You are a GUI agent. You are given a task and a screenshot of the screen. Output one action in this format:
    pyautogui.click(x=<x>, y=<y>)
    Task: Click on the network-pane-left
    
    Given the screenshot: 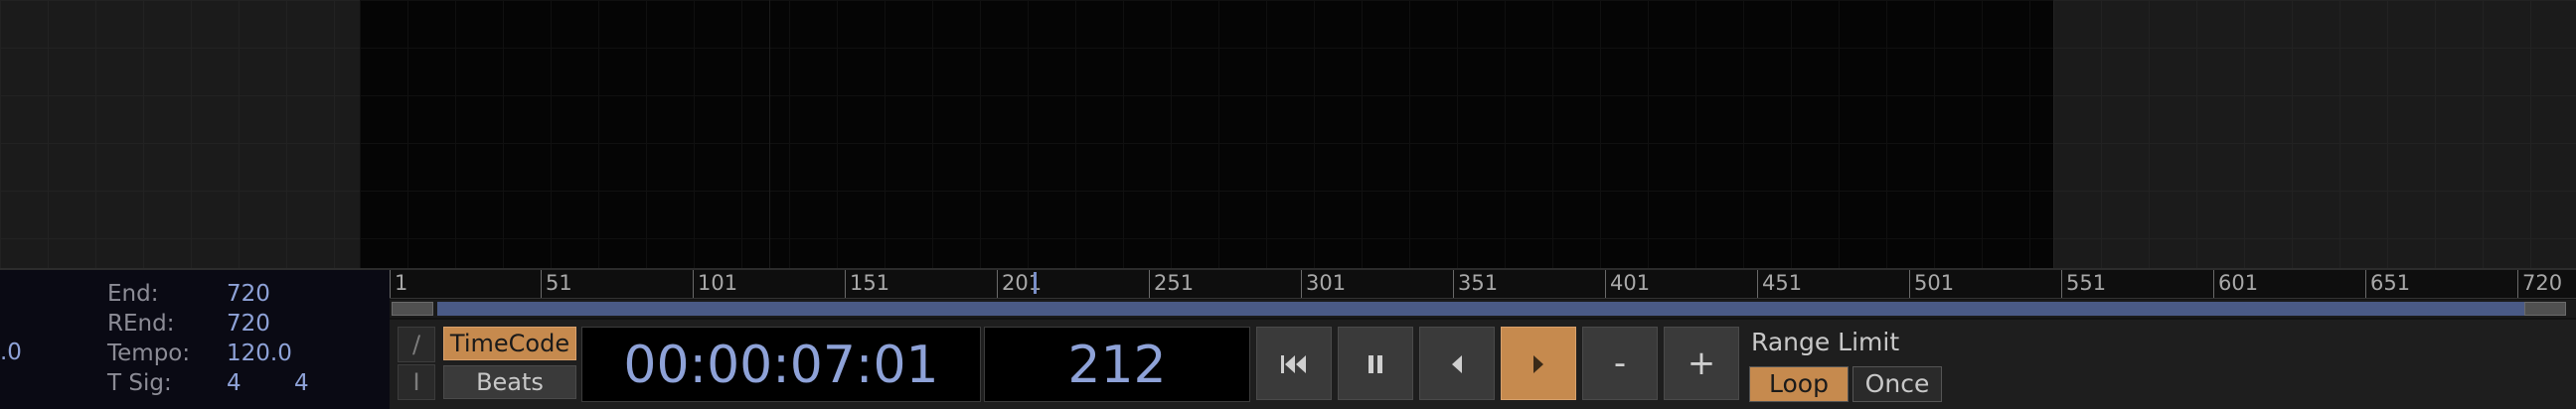 What is the action you would take?
    pyautogui.click(x=180, y=134)
    